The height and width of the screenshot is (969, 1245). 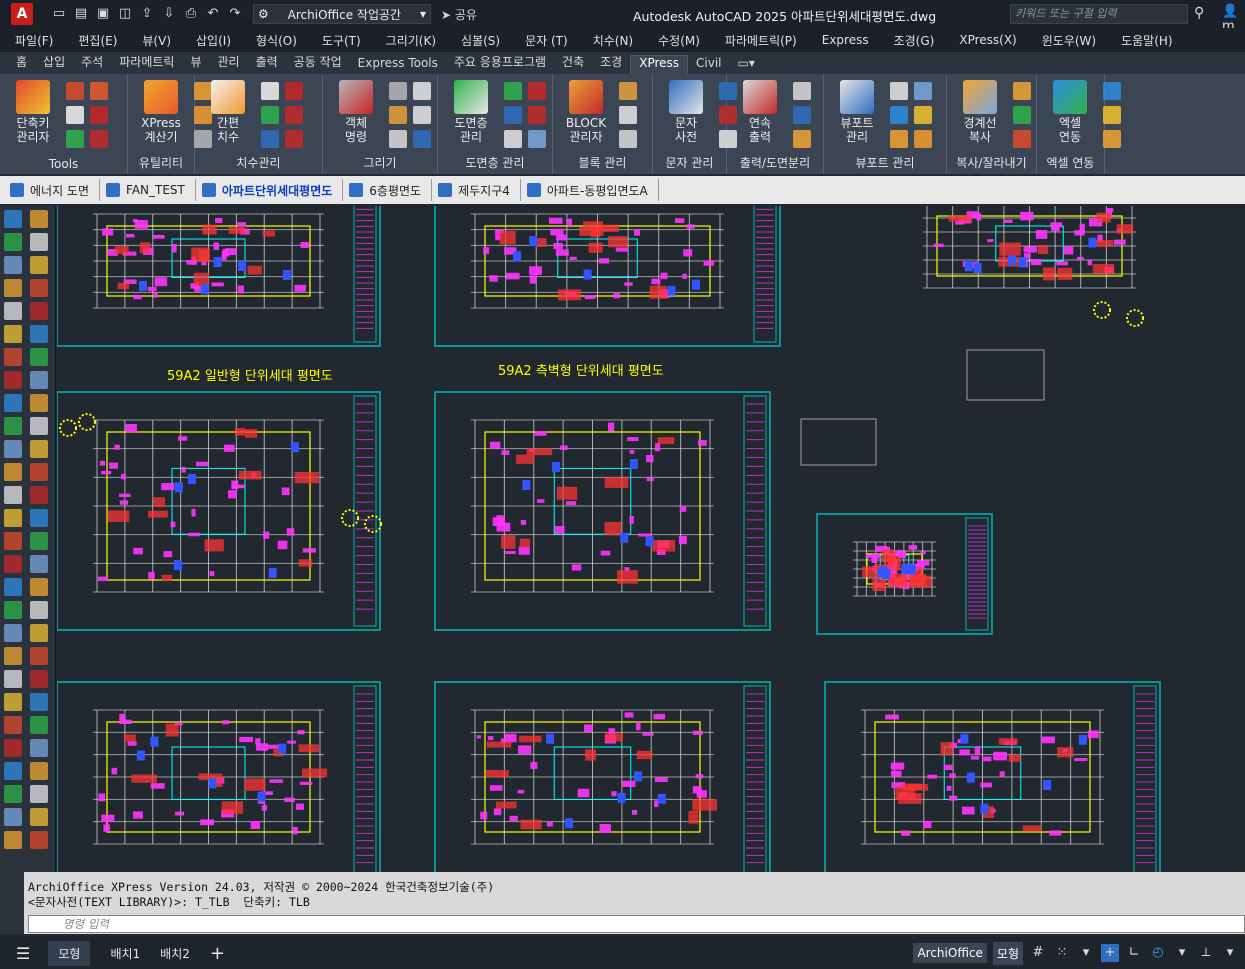 What do you see at coordinates (103, 14) in the screenshot?
I see `save-icon: ▣` at bounding box center [103, 14].